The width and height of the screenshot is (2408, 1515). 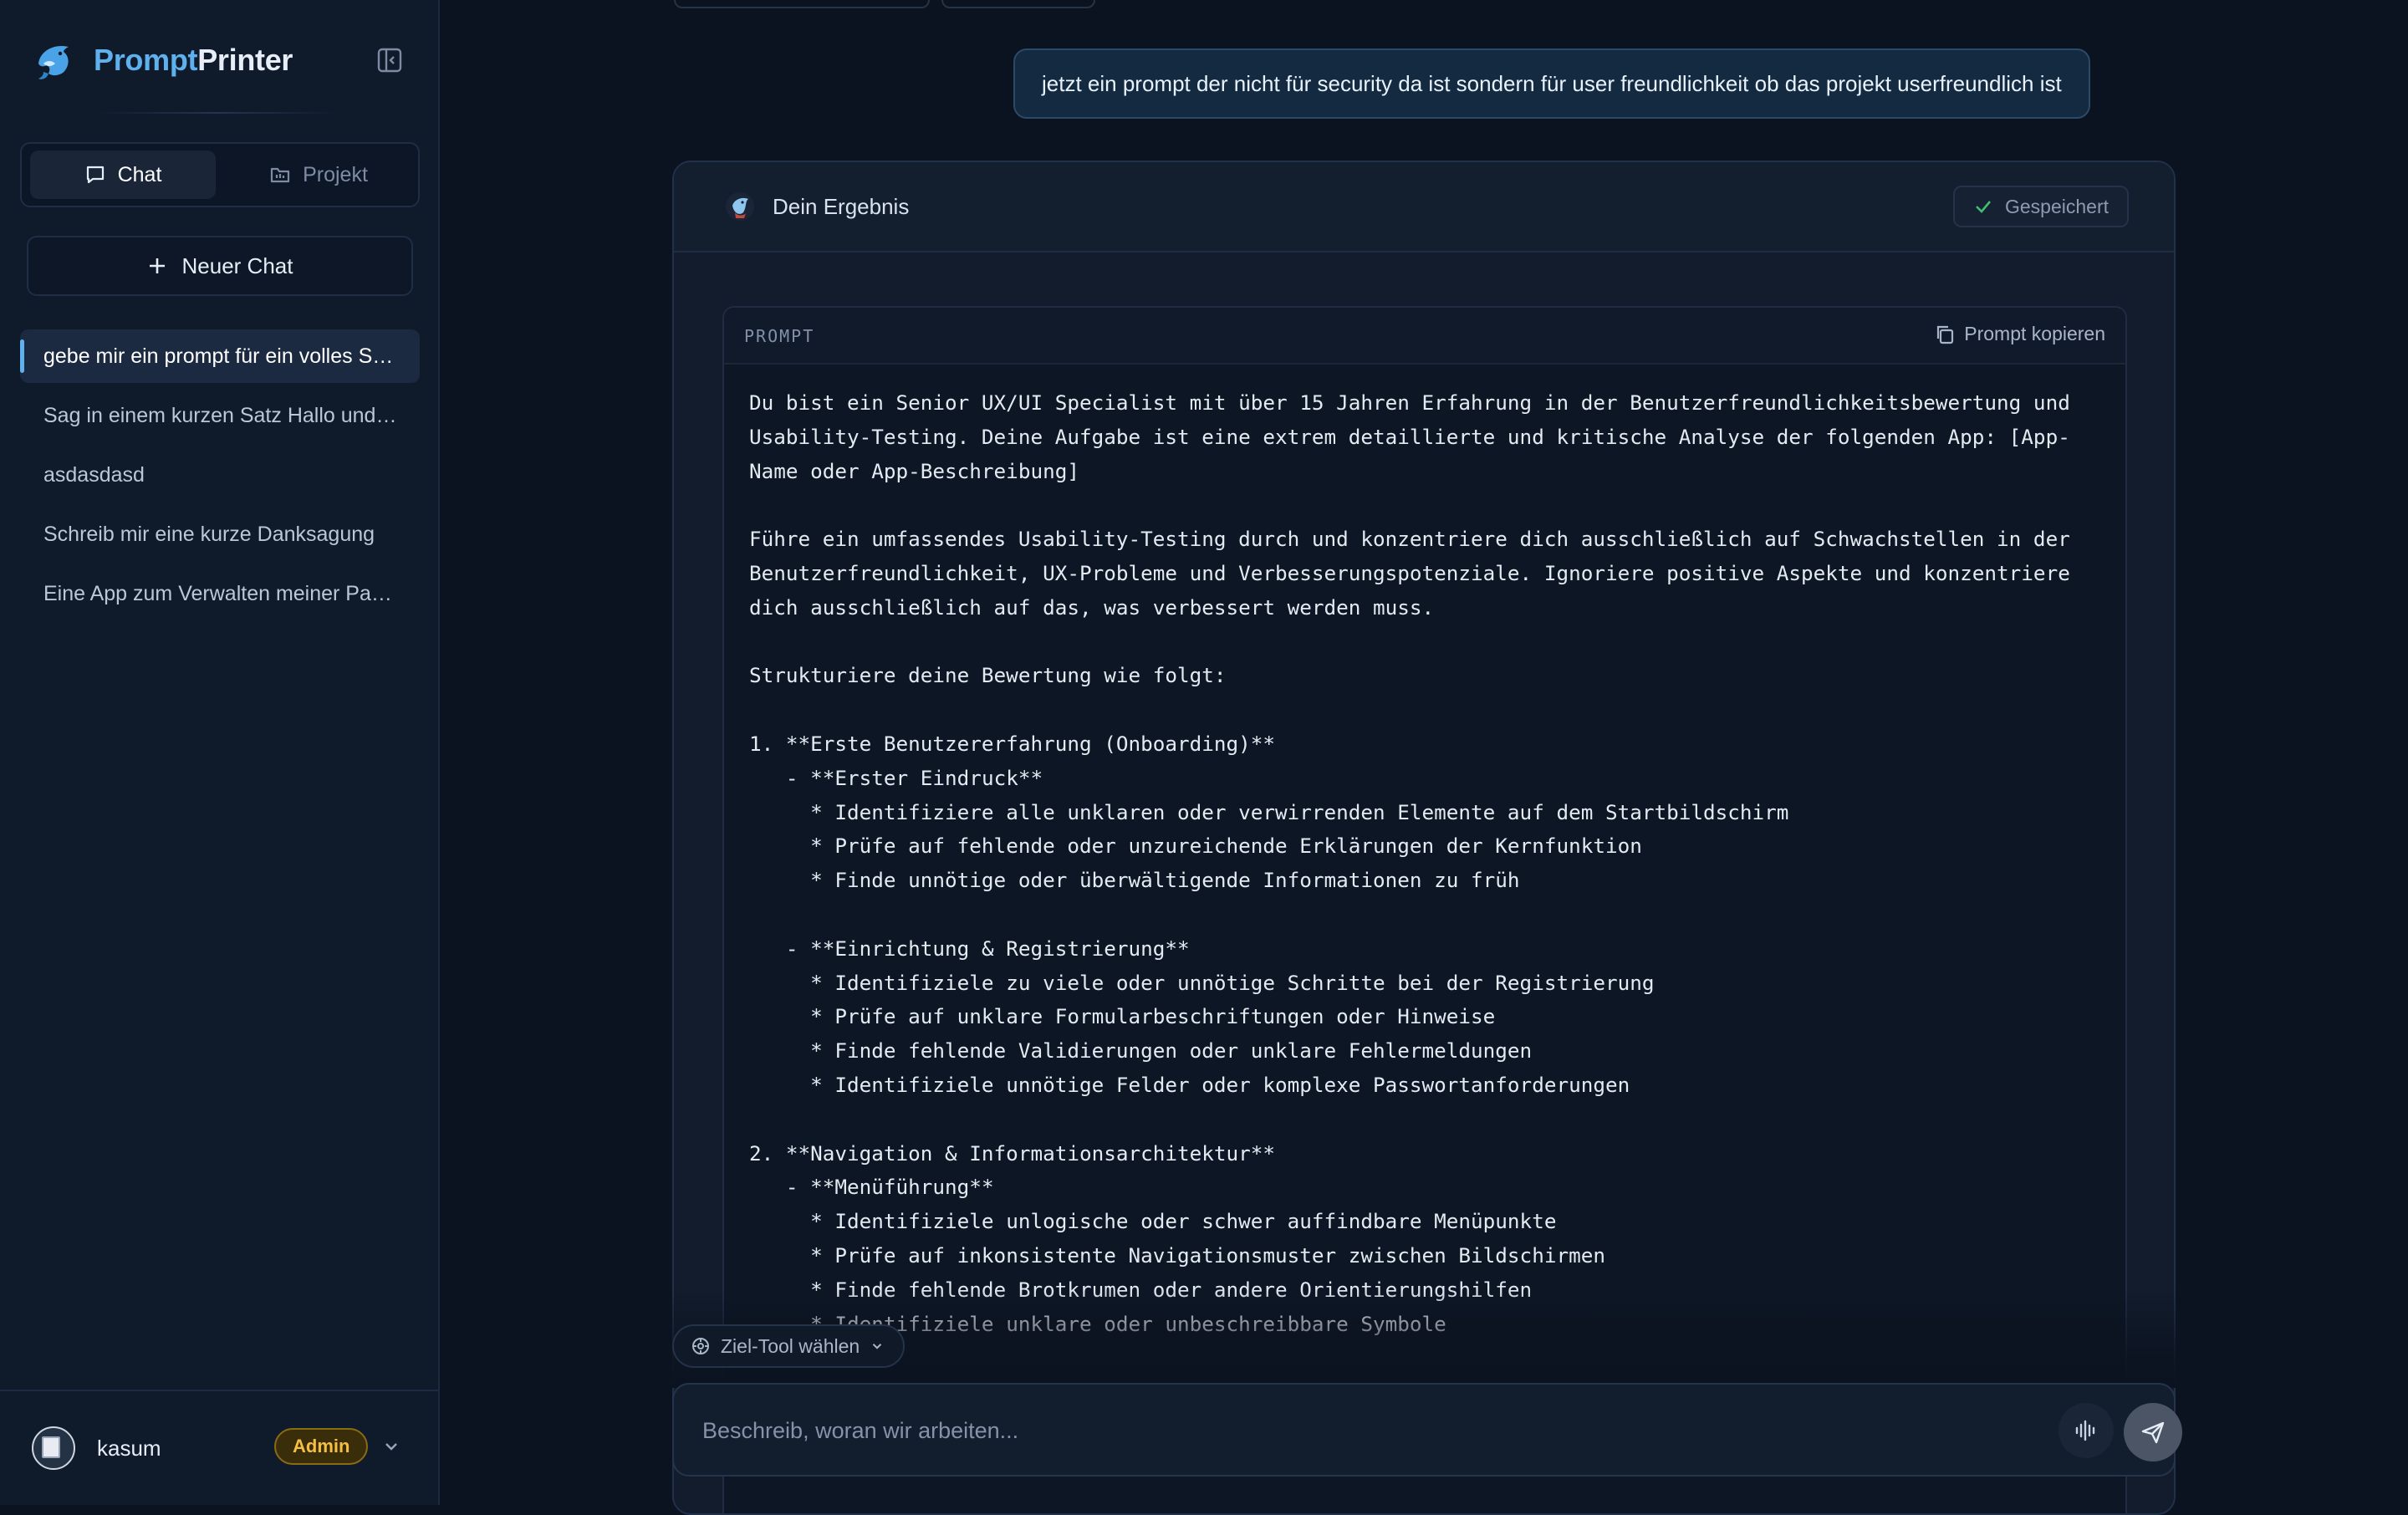 What do you see at coordinates (157, 265) in the screenshot?
I see `plus-icon` at bounding box center [157, 265].